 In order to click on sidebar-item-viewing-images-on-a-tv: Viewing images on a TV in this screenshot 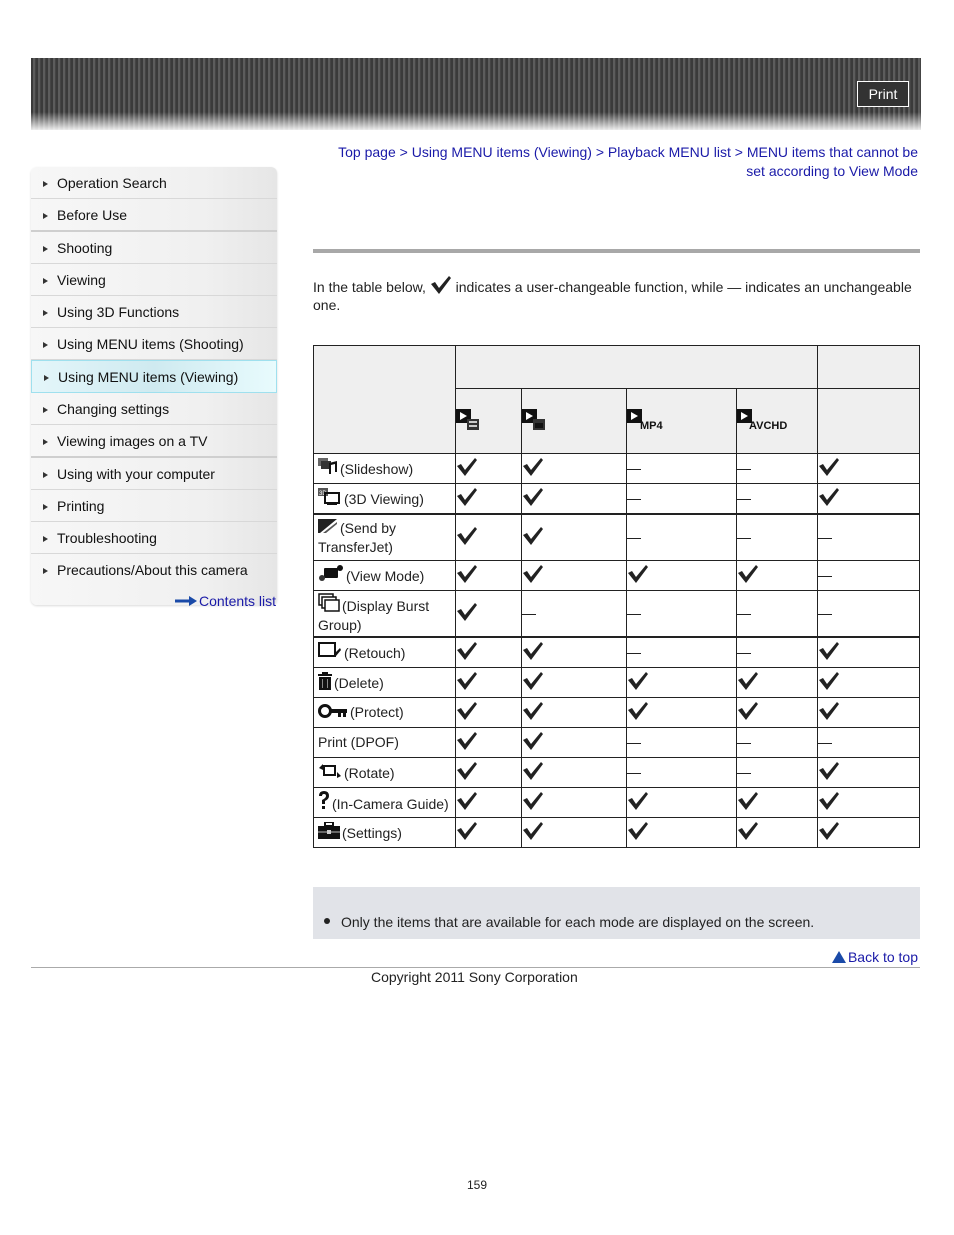, I will do `click(154, 441)`.